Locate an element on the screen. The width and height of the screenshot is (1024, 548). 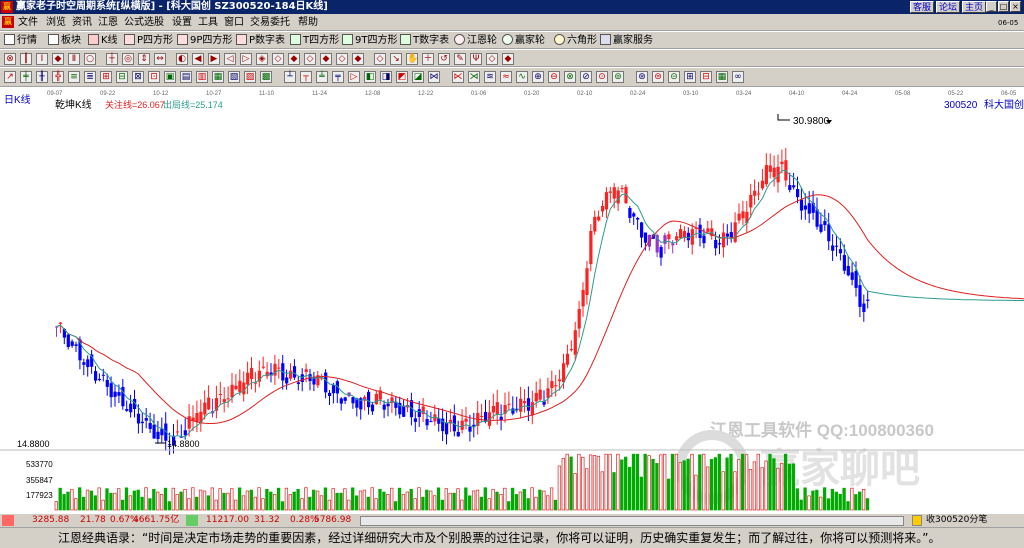
drawing-tool-icon: ✋ is located at coordinates (412, 59).